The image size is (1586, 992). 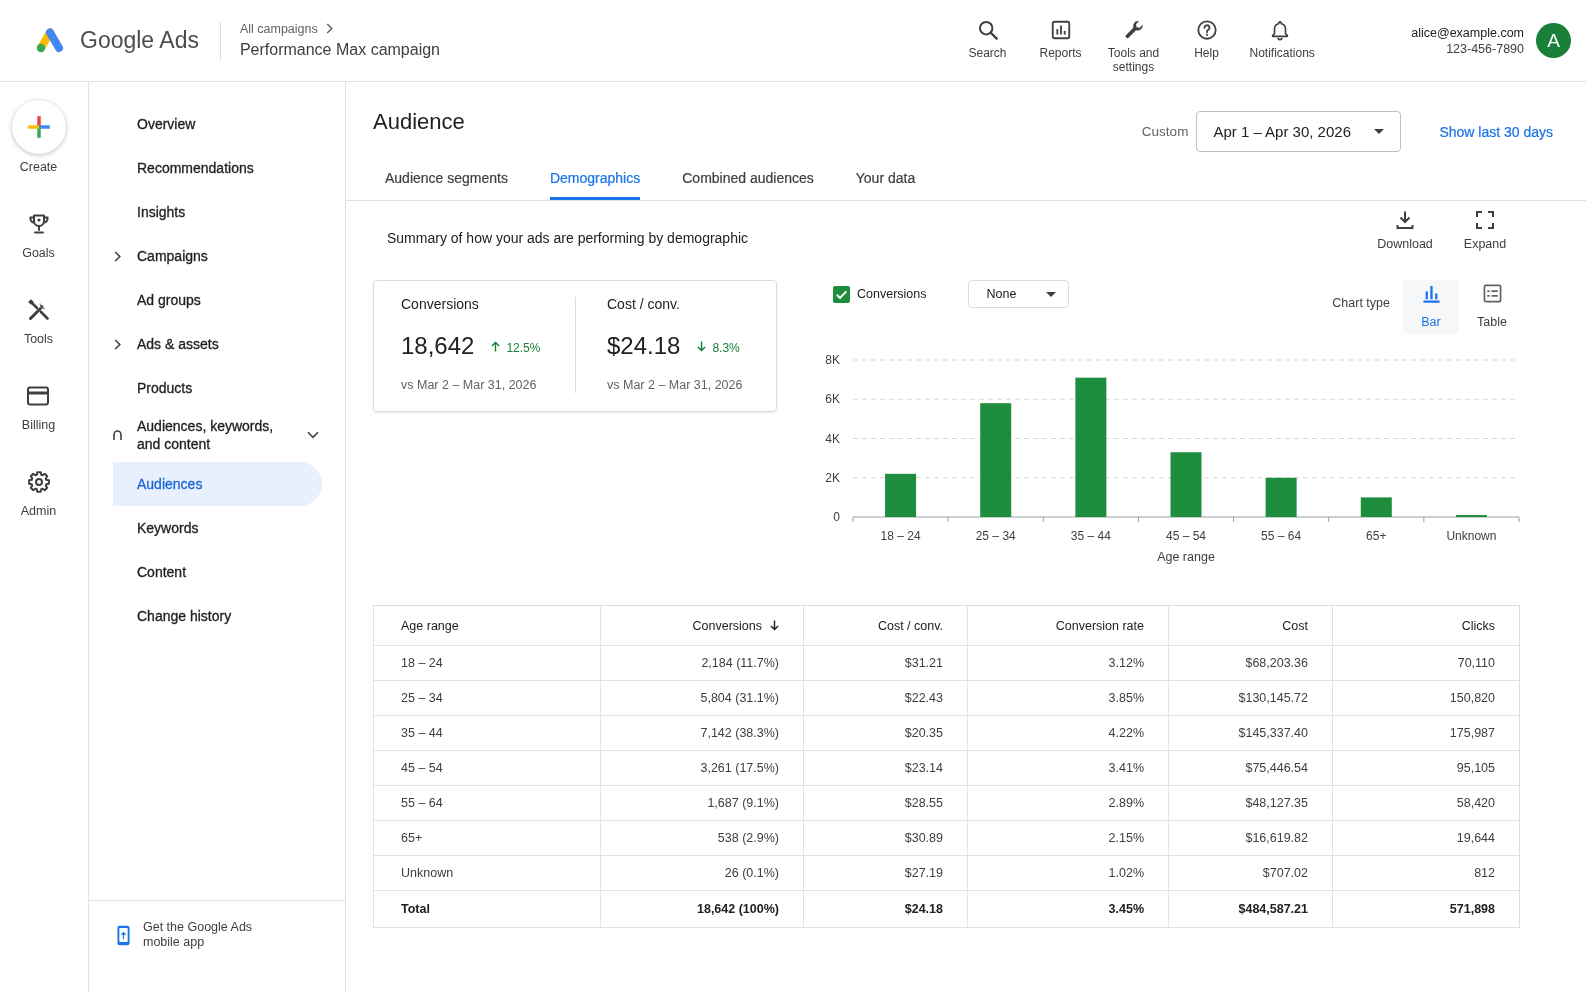 I want to click on admin-button: Admin, so click(x=38, y=494).